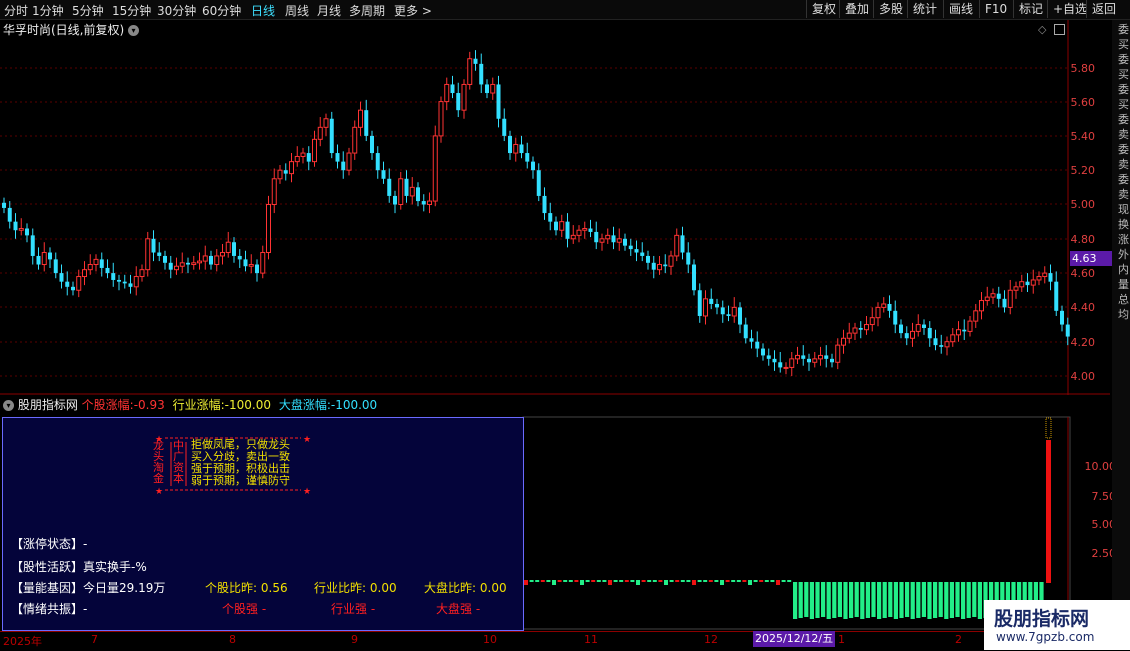  What do you see at coordinates (854, 9) in the screenshot?
I see `overlay-button: 叠加` at bounding box center [854, 9].